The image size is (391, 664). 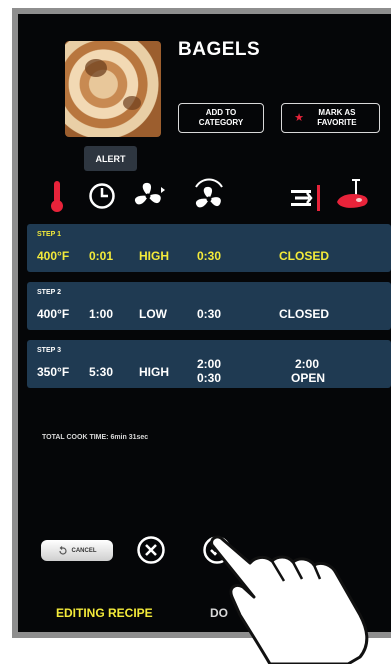 I want to click on clock-icon, so click(x=102, y=196).